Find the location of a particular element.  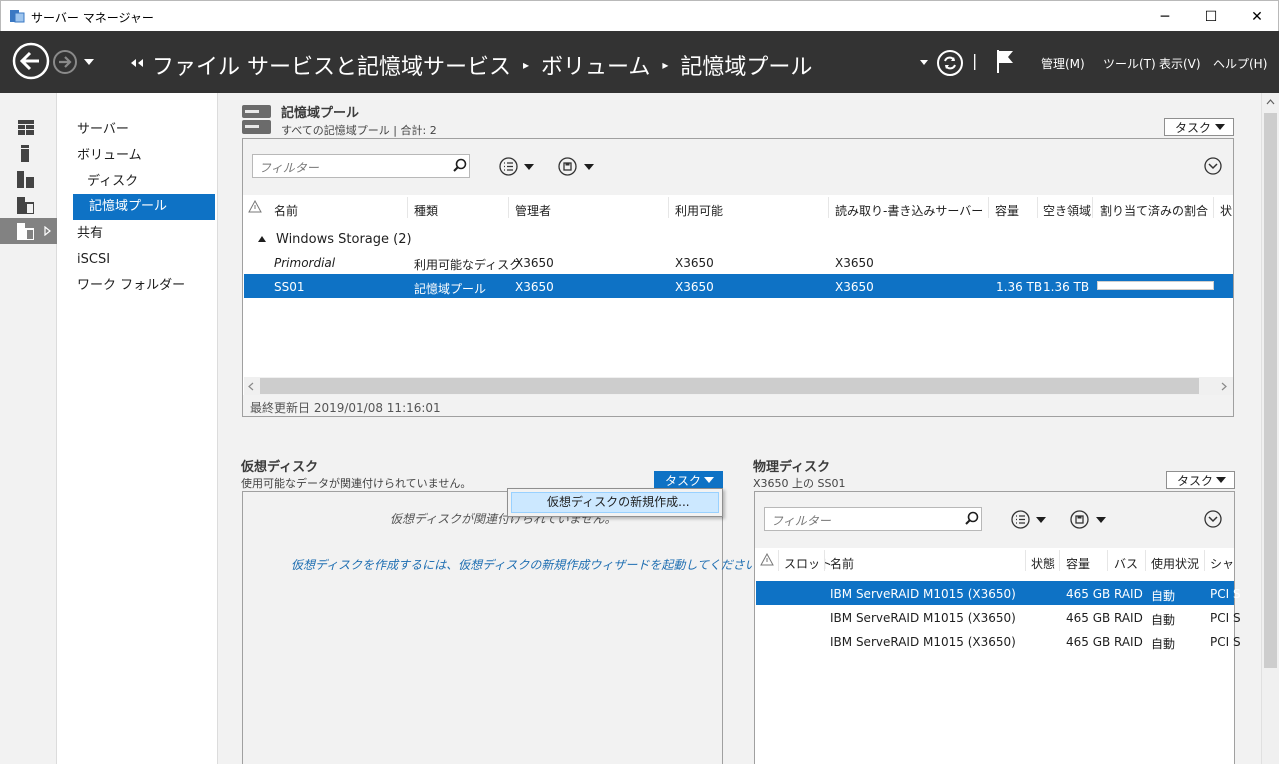

minimize-button: ─ is located at coordinates (1165, 16).